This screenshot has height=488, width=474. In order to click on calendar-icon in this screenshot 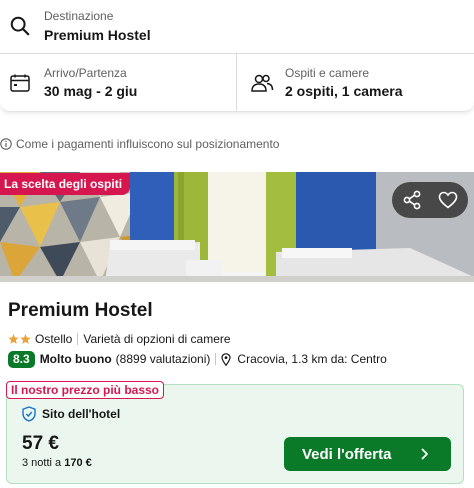, I will do `click(20, 83)`.